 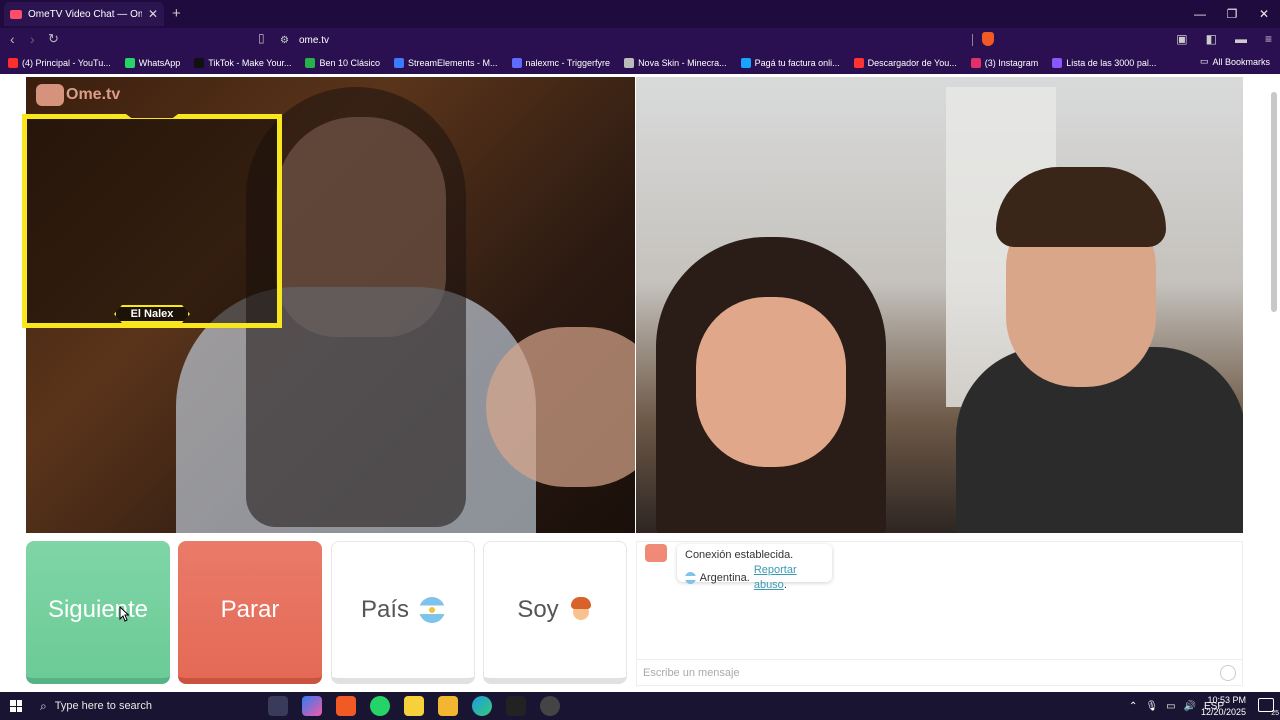 I want to click on bookmark-label: nalexmc - Triggerfyre, so click(x=568, y=63).